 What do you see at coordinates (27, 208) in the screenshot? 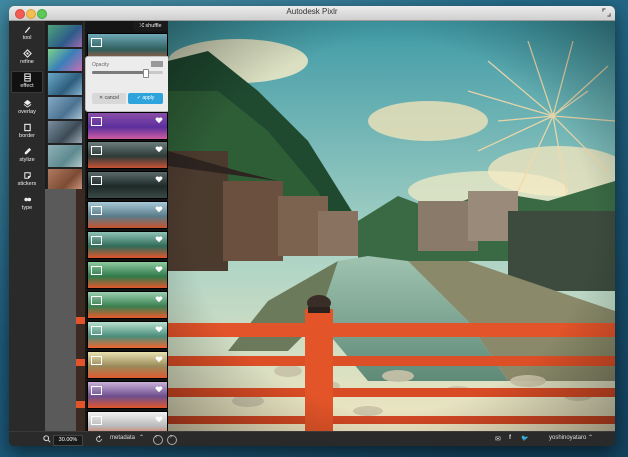
I see `type-label: type` at bounding box center [27, 208].